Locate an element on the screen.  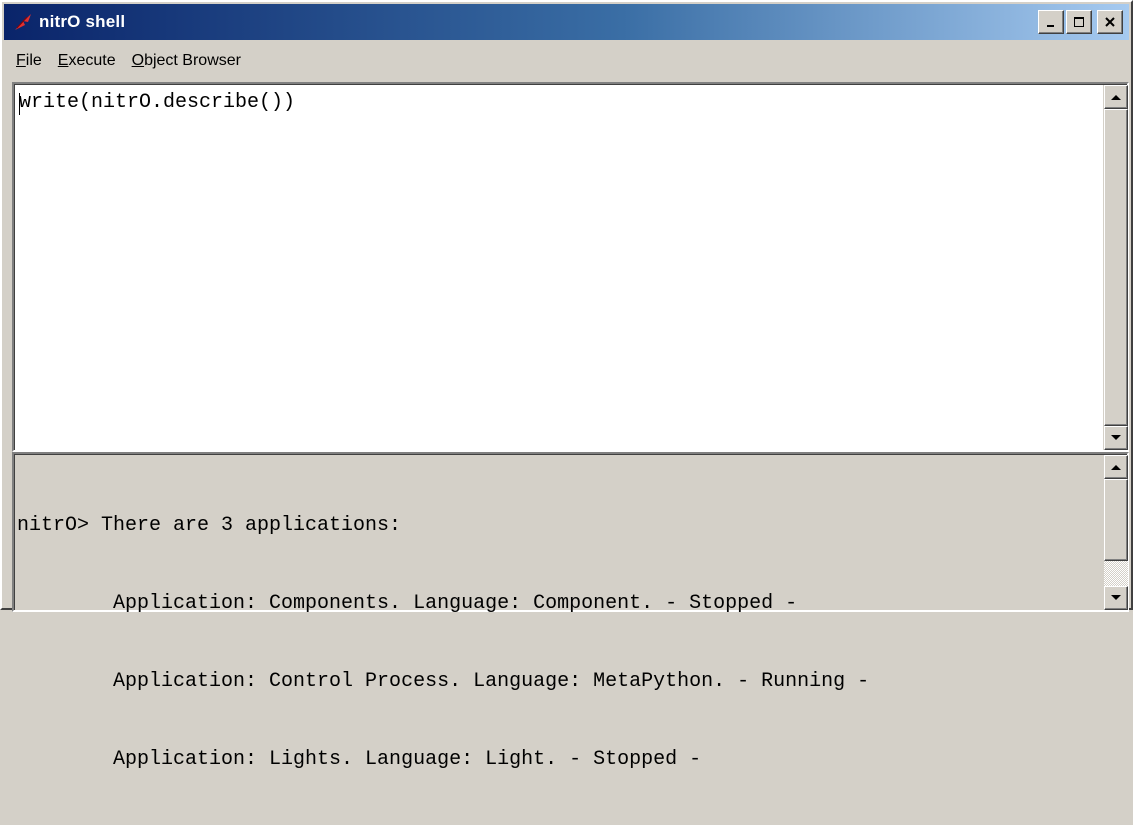
text-caret is located at coordinates (19, 104).